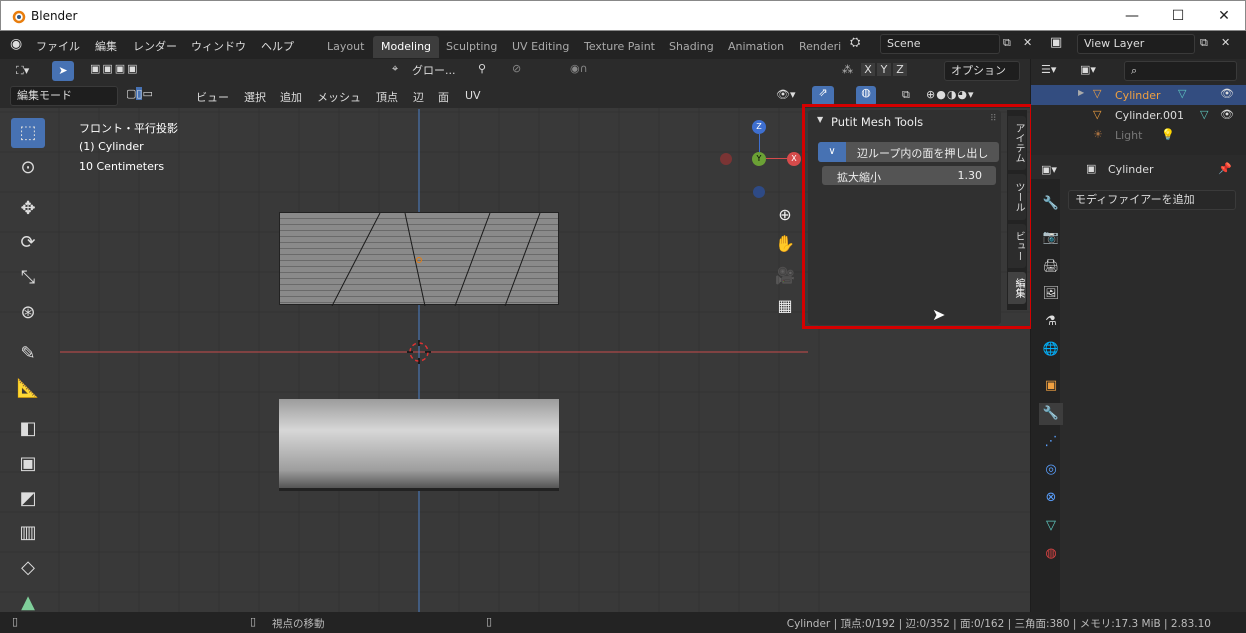  What do you see at coordinates (759, 159) in the screenshot?
I see `gizmo-y-axis: Y` at bounding box center [759, 159].